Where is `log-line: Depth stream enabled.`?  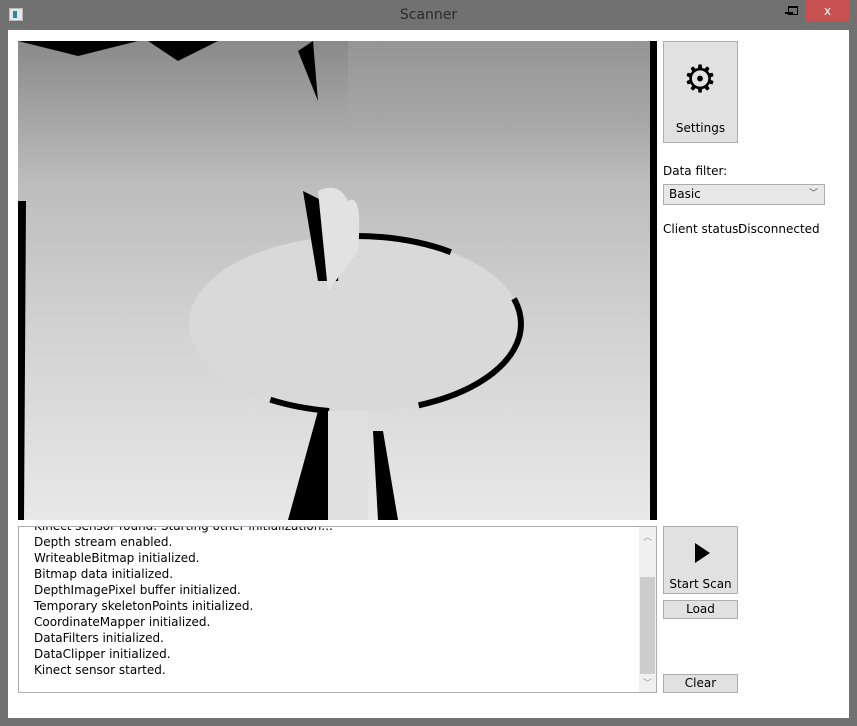 log-line: Depth stream enabled. is located at coordinates (103, 542).